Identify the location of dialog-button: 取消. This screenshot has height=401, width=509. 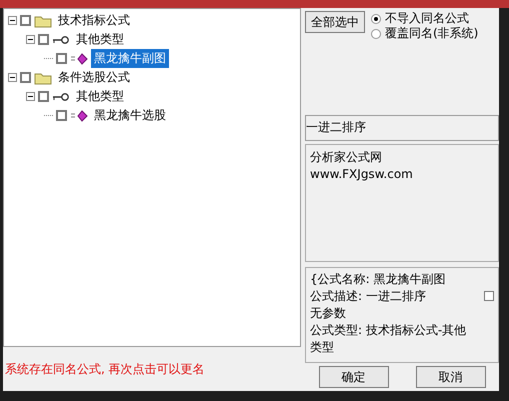
(451, 377).